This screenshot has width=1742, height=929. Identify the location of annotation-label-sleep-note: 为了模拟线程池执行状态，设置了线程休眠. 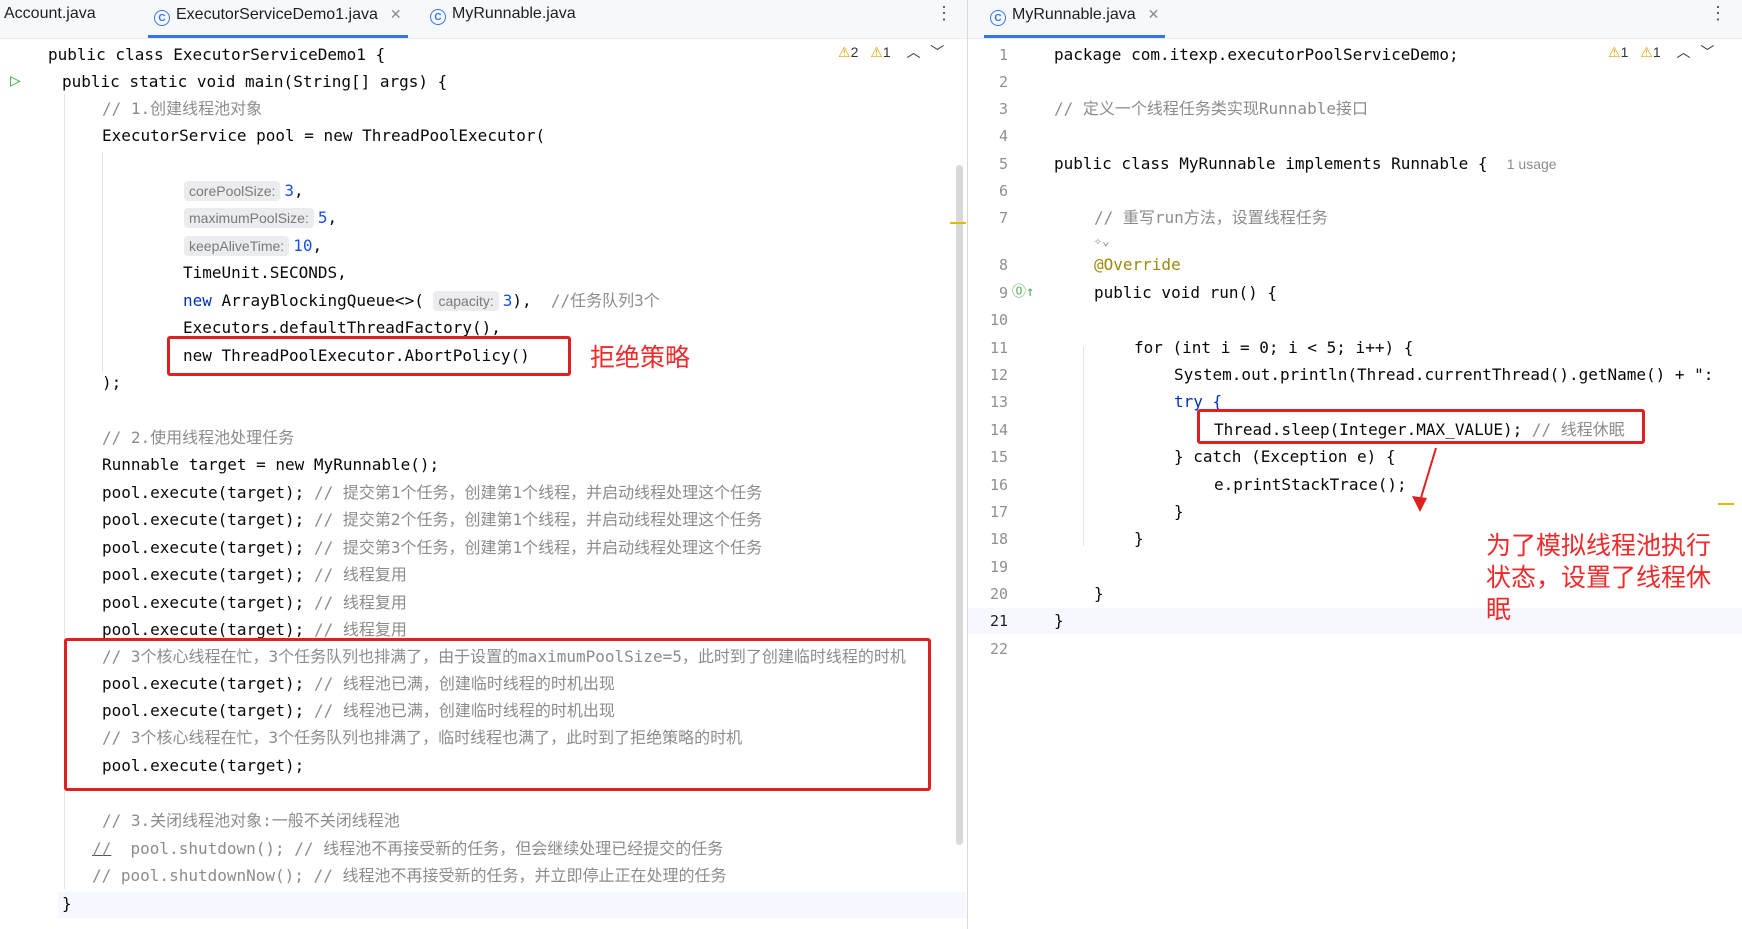
(1599, 578).